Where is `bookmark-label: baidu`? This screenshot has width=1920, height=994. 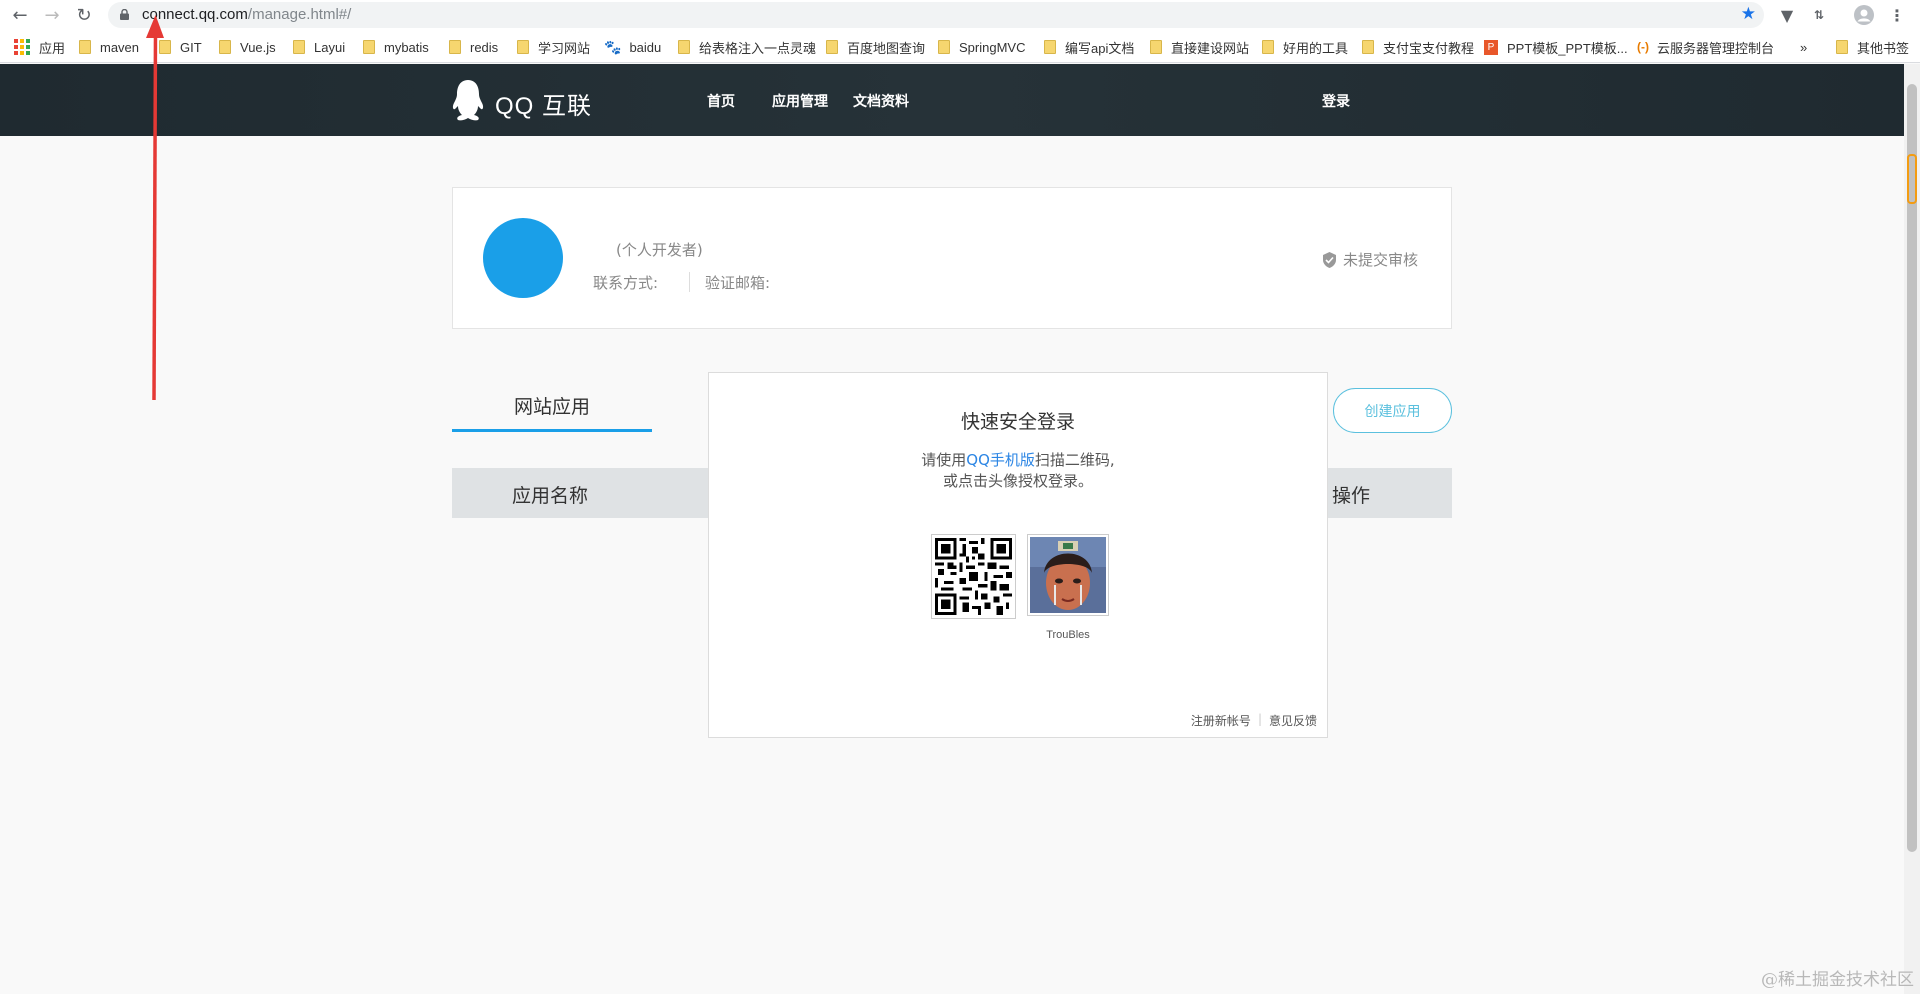 bookmark-label: baidu is located at coordinates (645, 47).